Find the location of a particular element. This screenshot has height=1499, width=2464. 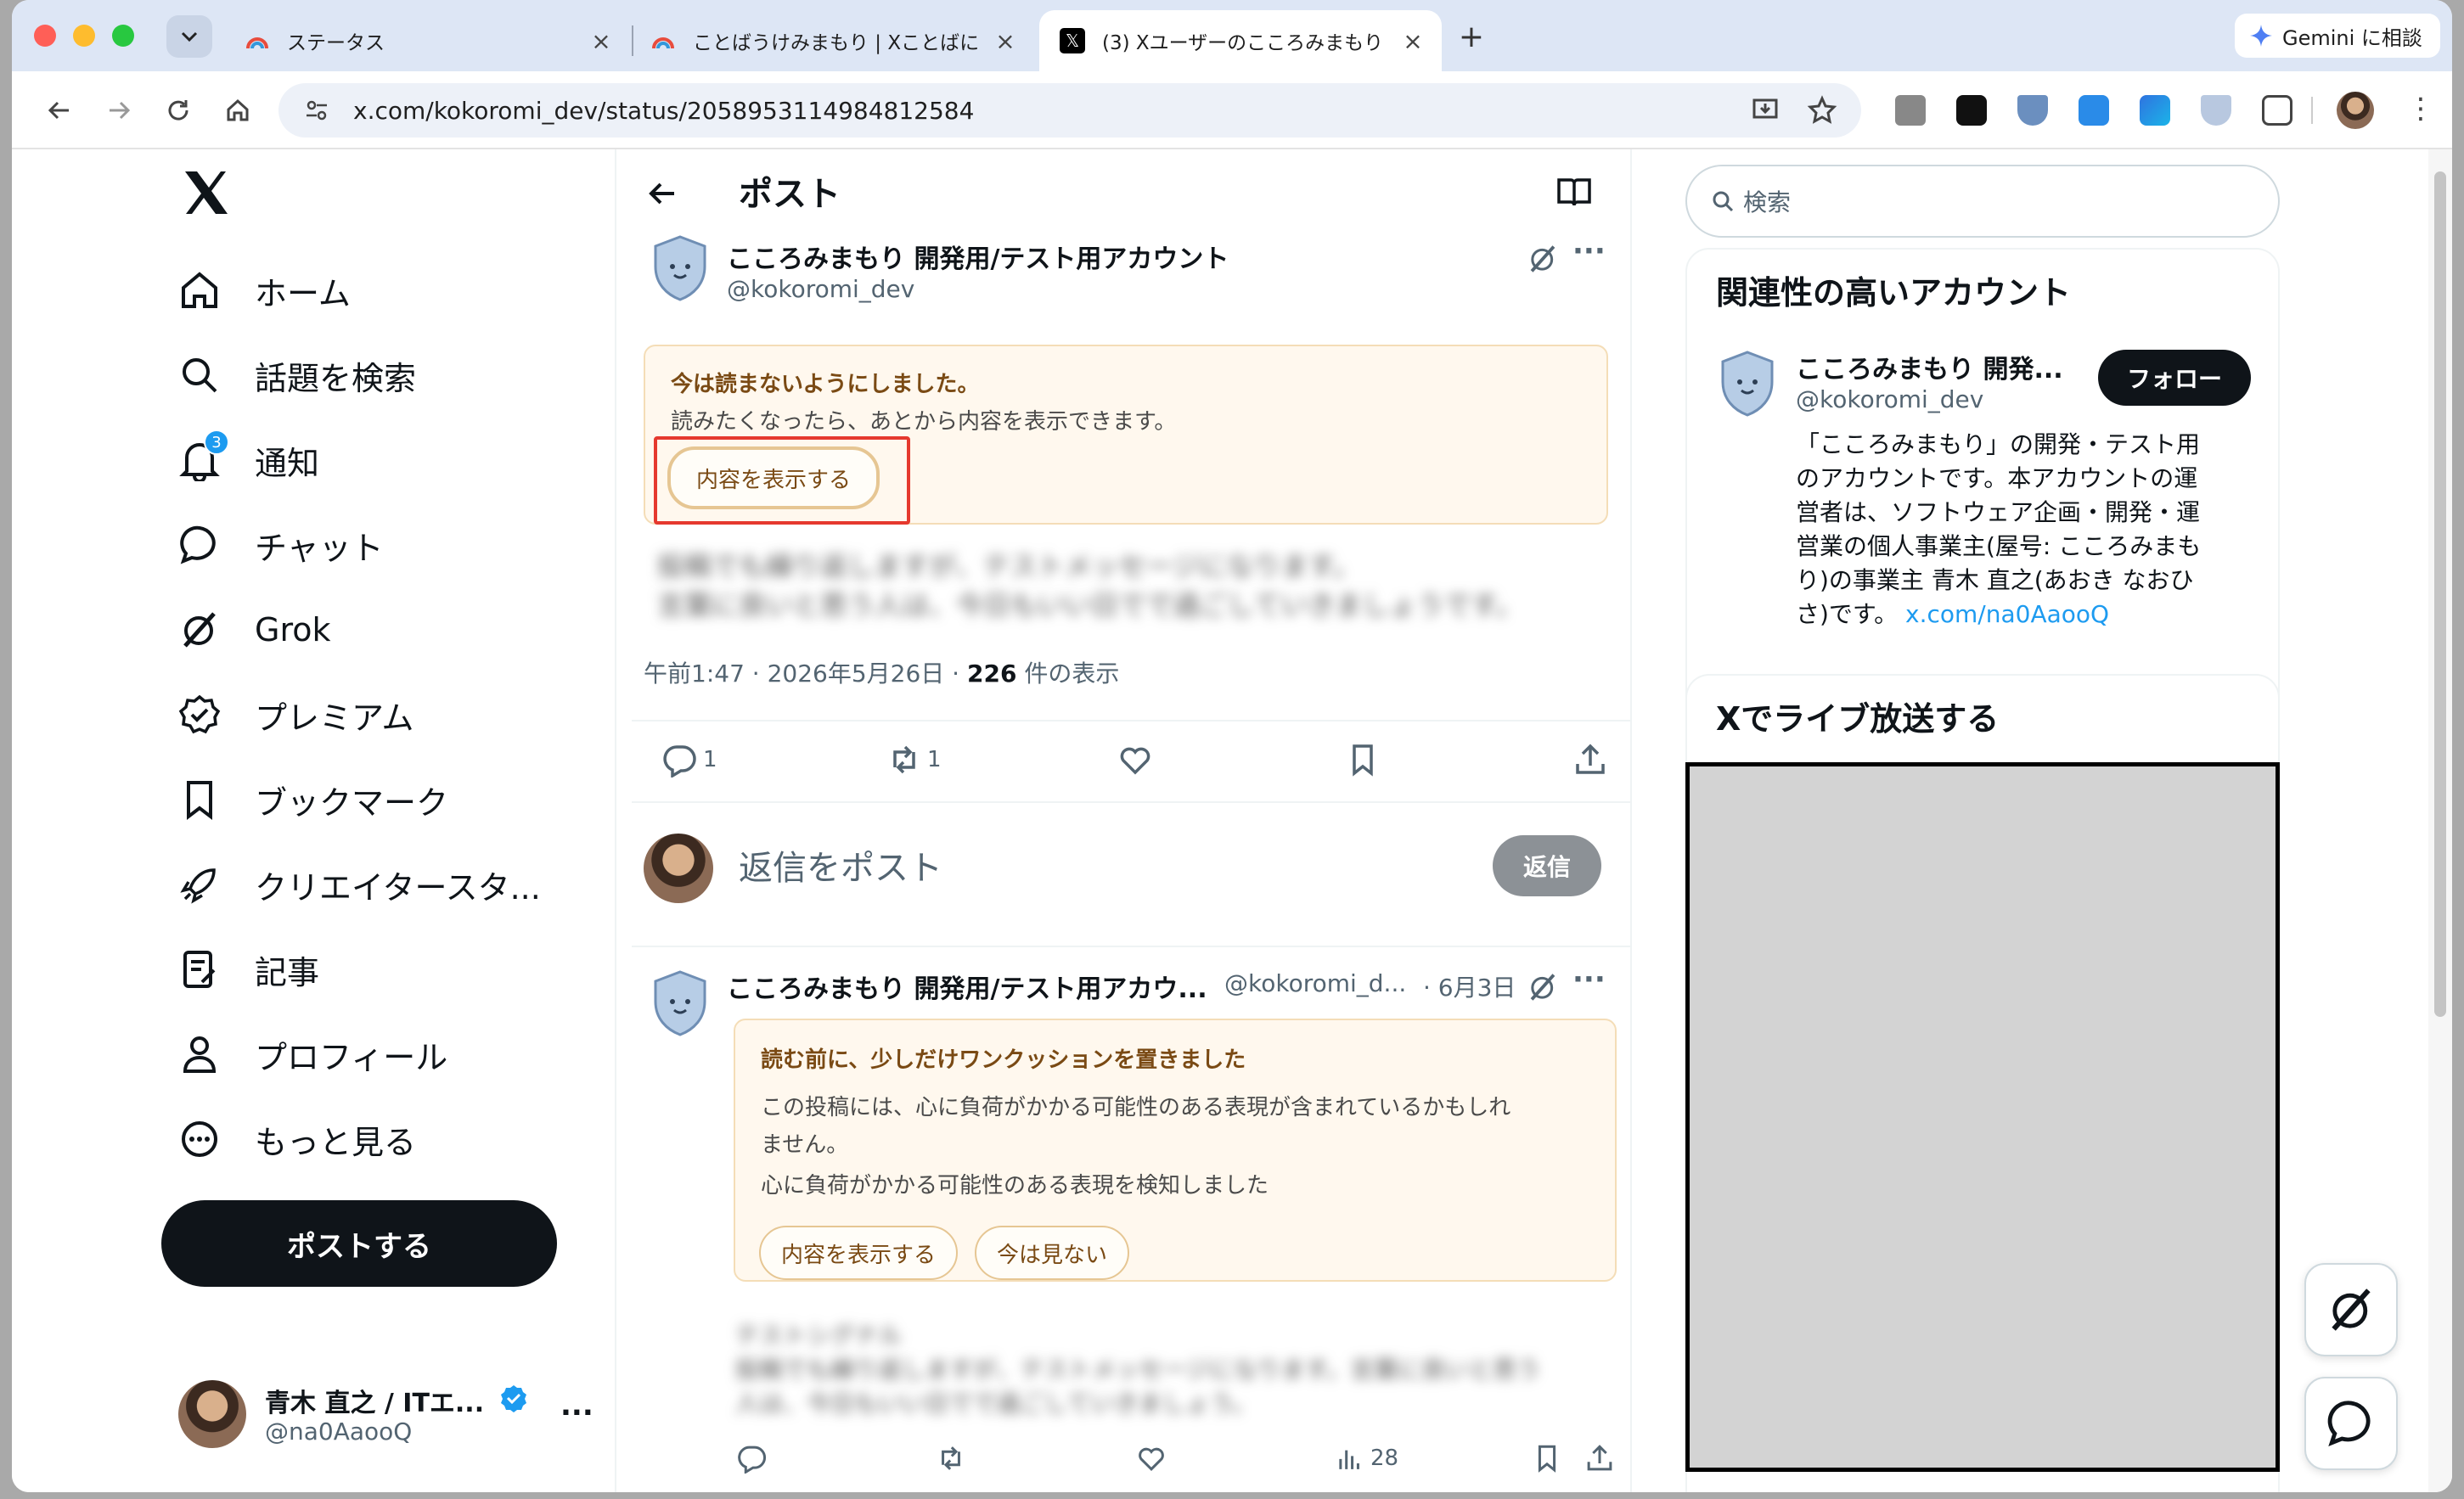

nav-articles: 記事 is located at coordinates (248, 969).